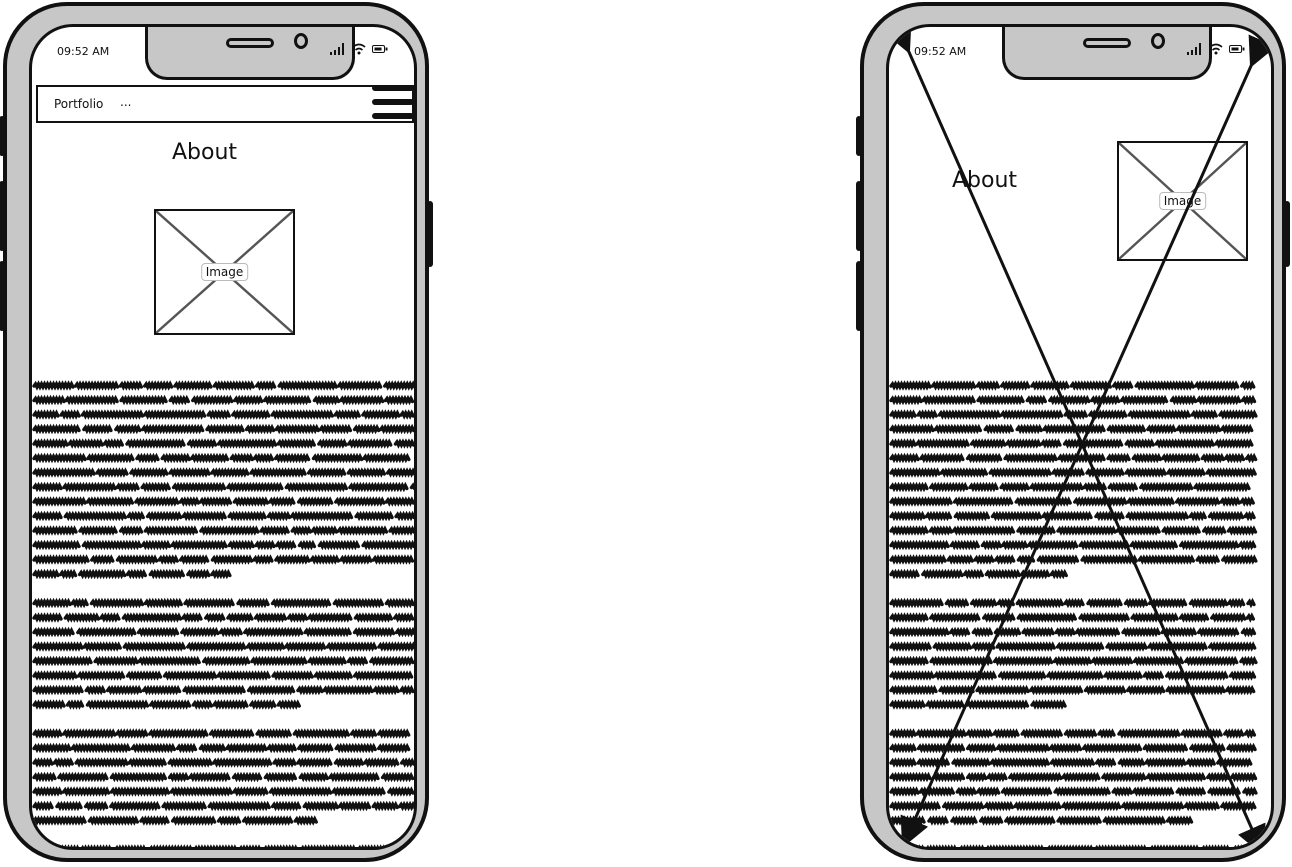 The width and height of the screenshot is (1292, 867). Describe the element at coordinates (301, 41) in the screenshot. I see `camera-icon` at that location.